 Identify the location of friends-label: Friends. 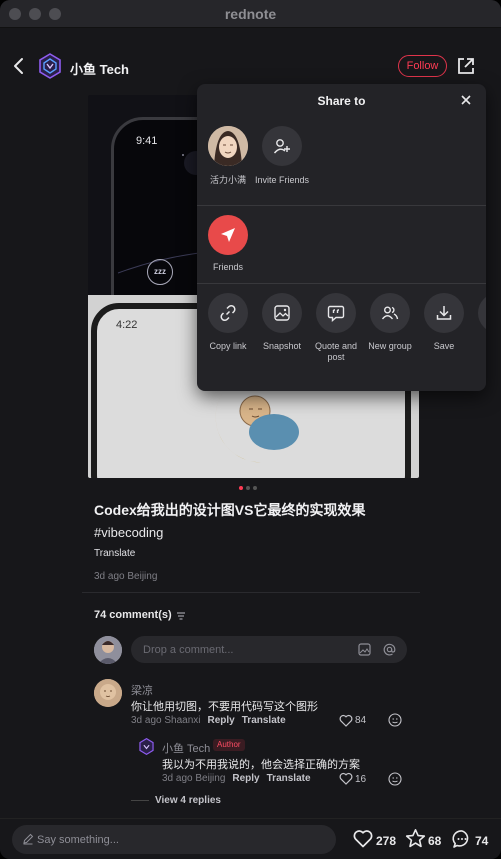
(228, 267).